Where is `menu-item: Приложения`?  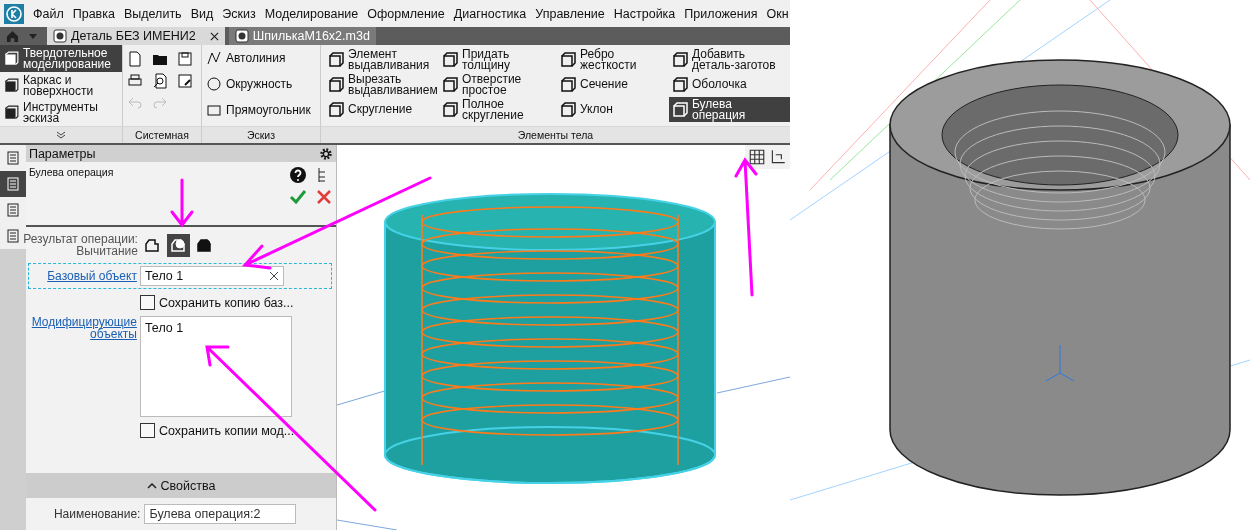 menu-item: Приложения is located at coordinates (721, 13).